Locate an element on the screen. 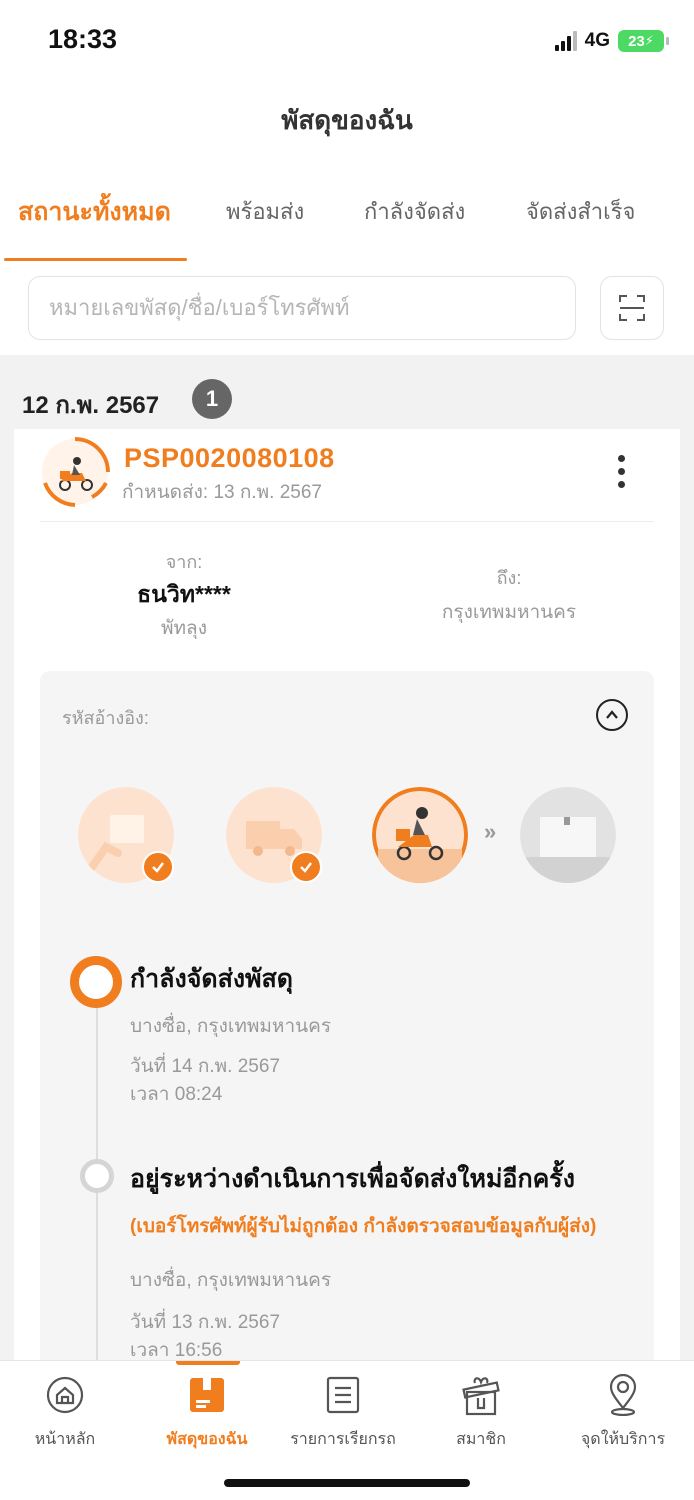 This screenshot has height=1500, width=694. active-tab-underline is located at coordinates (95, 259).